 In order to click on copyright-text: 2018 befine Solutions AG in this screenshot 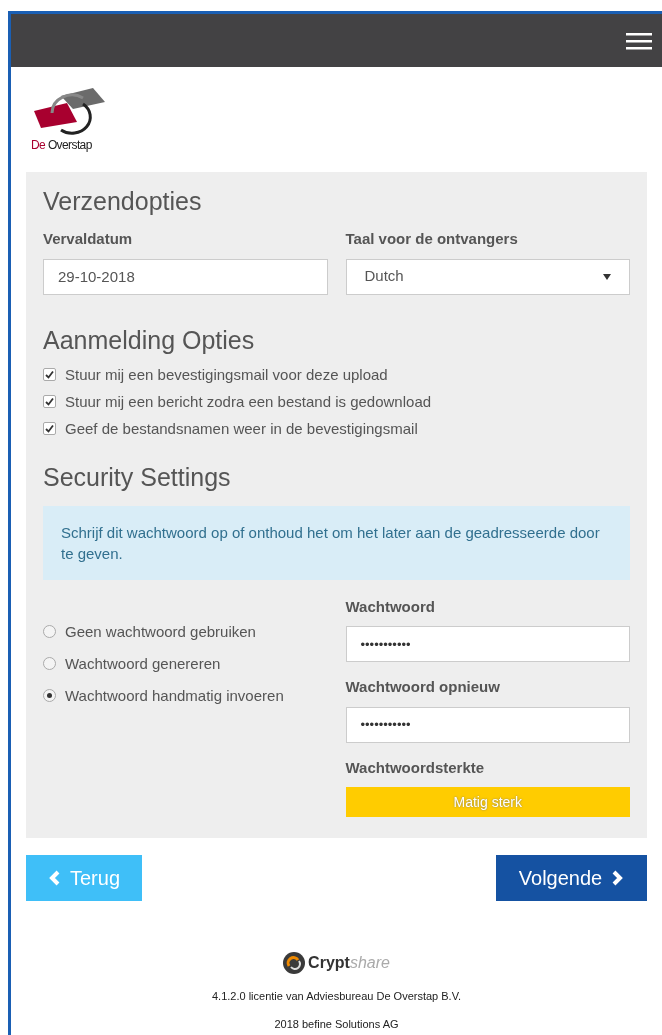, I will do `click(336, 1024)`.